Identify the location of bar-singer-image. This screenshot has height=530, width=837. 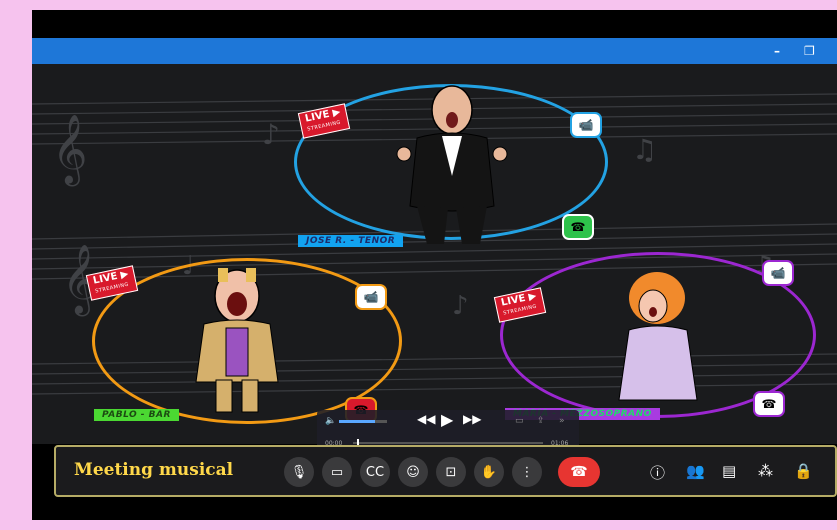
(237, 340).